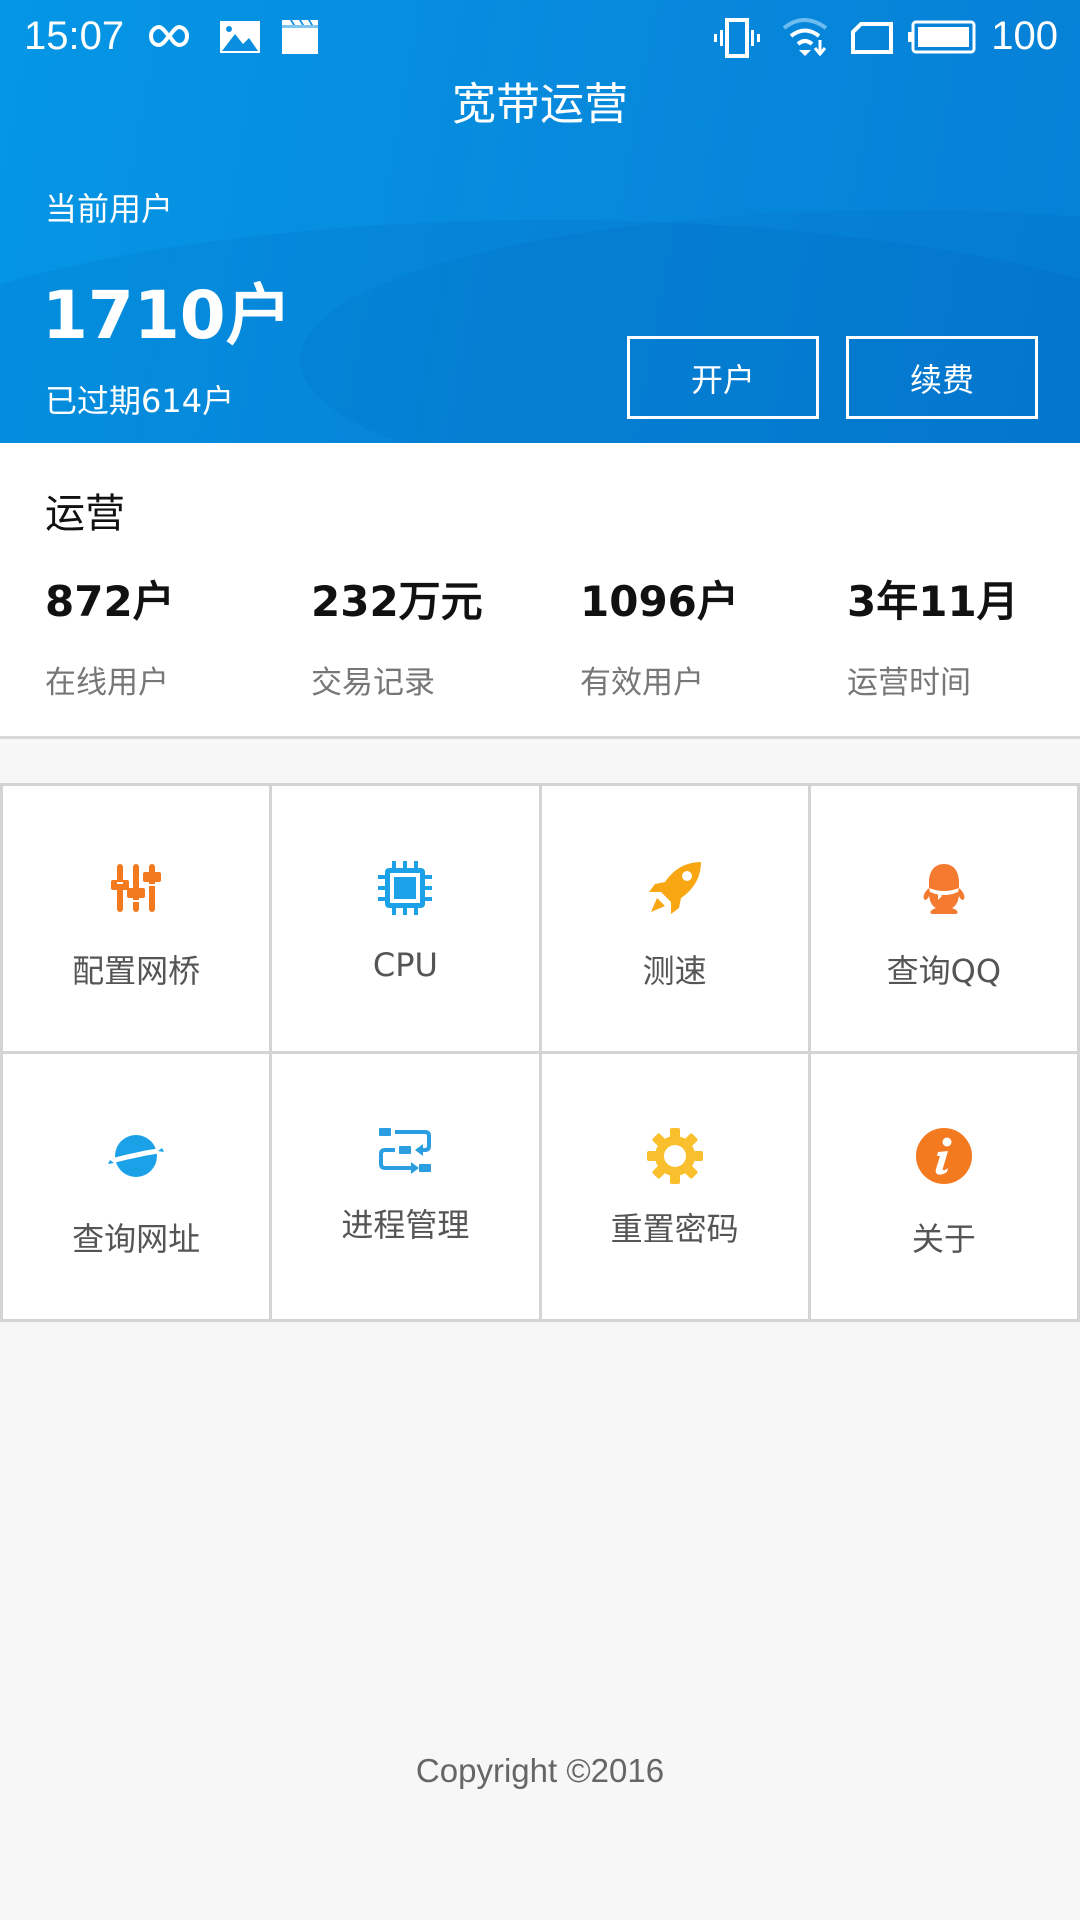 This screenshot has width=1080, height=1920. Describe the element at coordinates (138, 1188) in the screenshot. I see `grid-item-query-url: 查询网址` at that location.